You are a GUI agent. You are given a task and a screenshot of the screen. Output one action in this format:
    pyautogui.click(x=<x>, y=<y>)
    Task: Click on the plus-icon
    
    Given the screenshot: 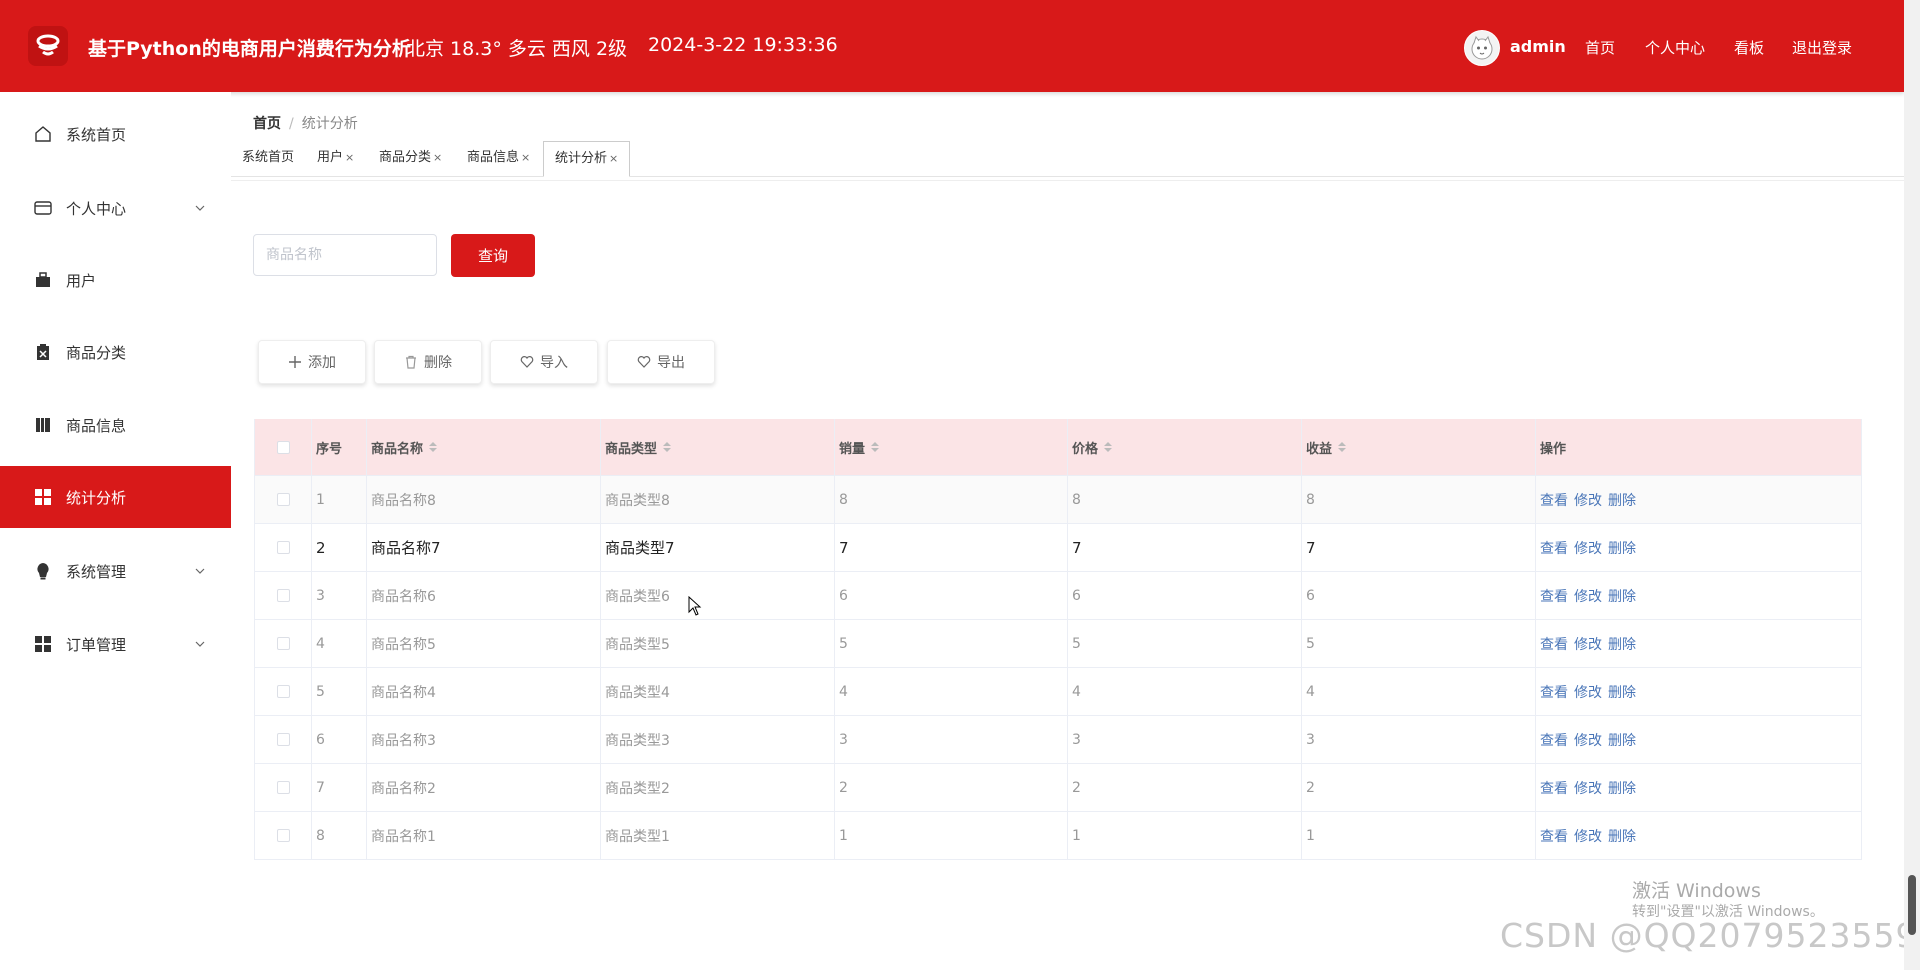 What is the action you would take?
    pyautogui.click(x=295, y=362)
    